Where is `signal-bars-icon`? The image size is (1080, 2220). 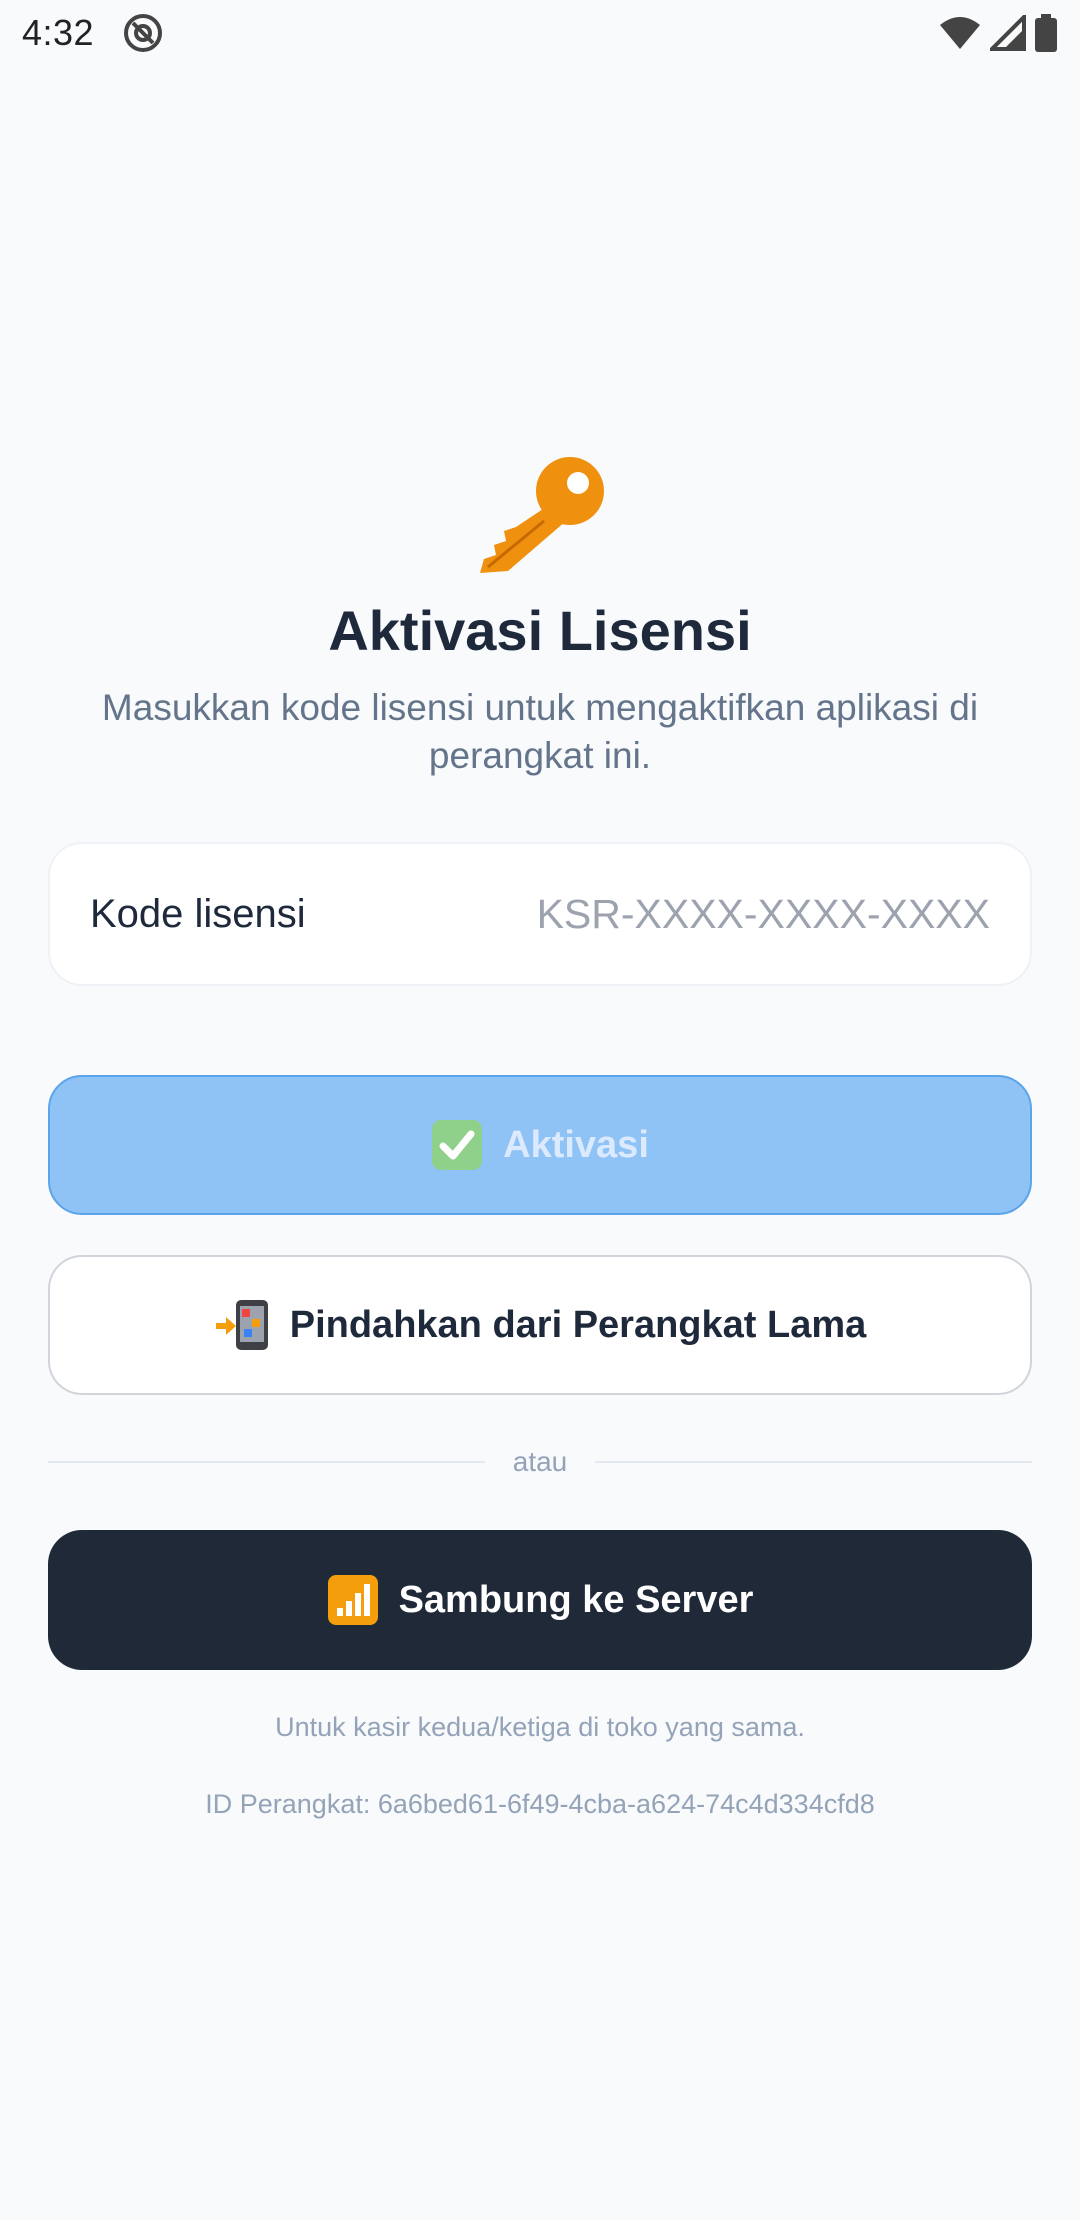 signal-bars-icon is located at coordinates (353, 1600).